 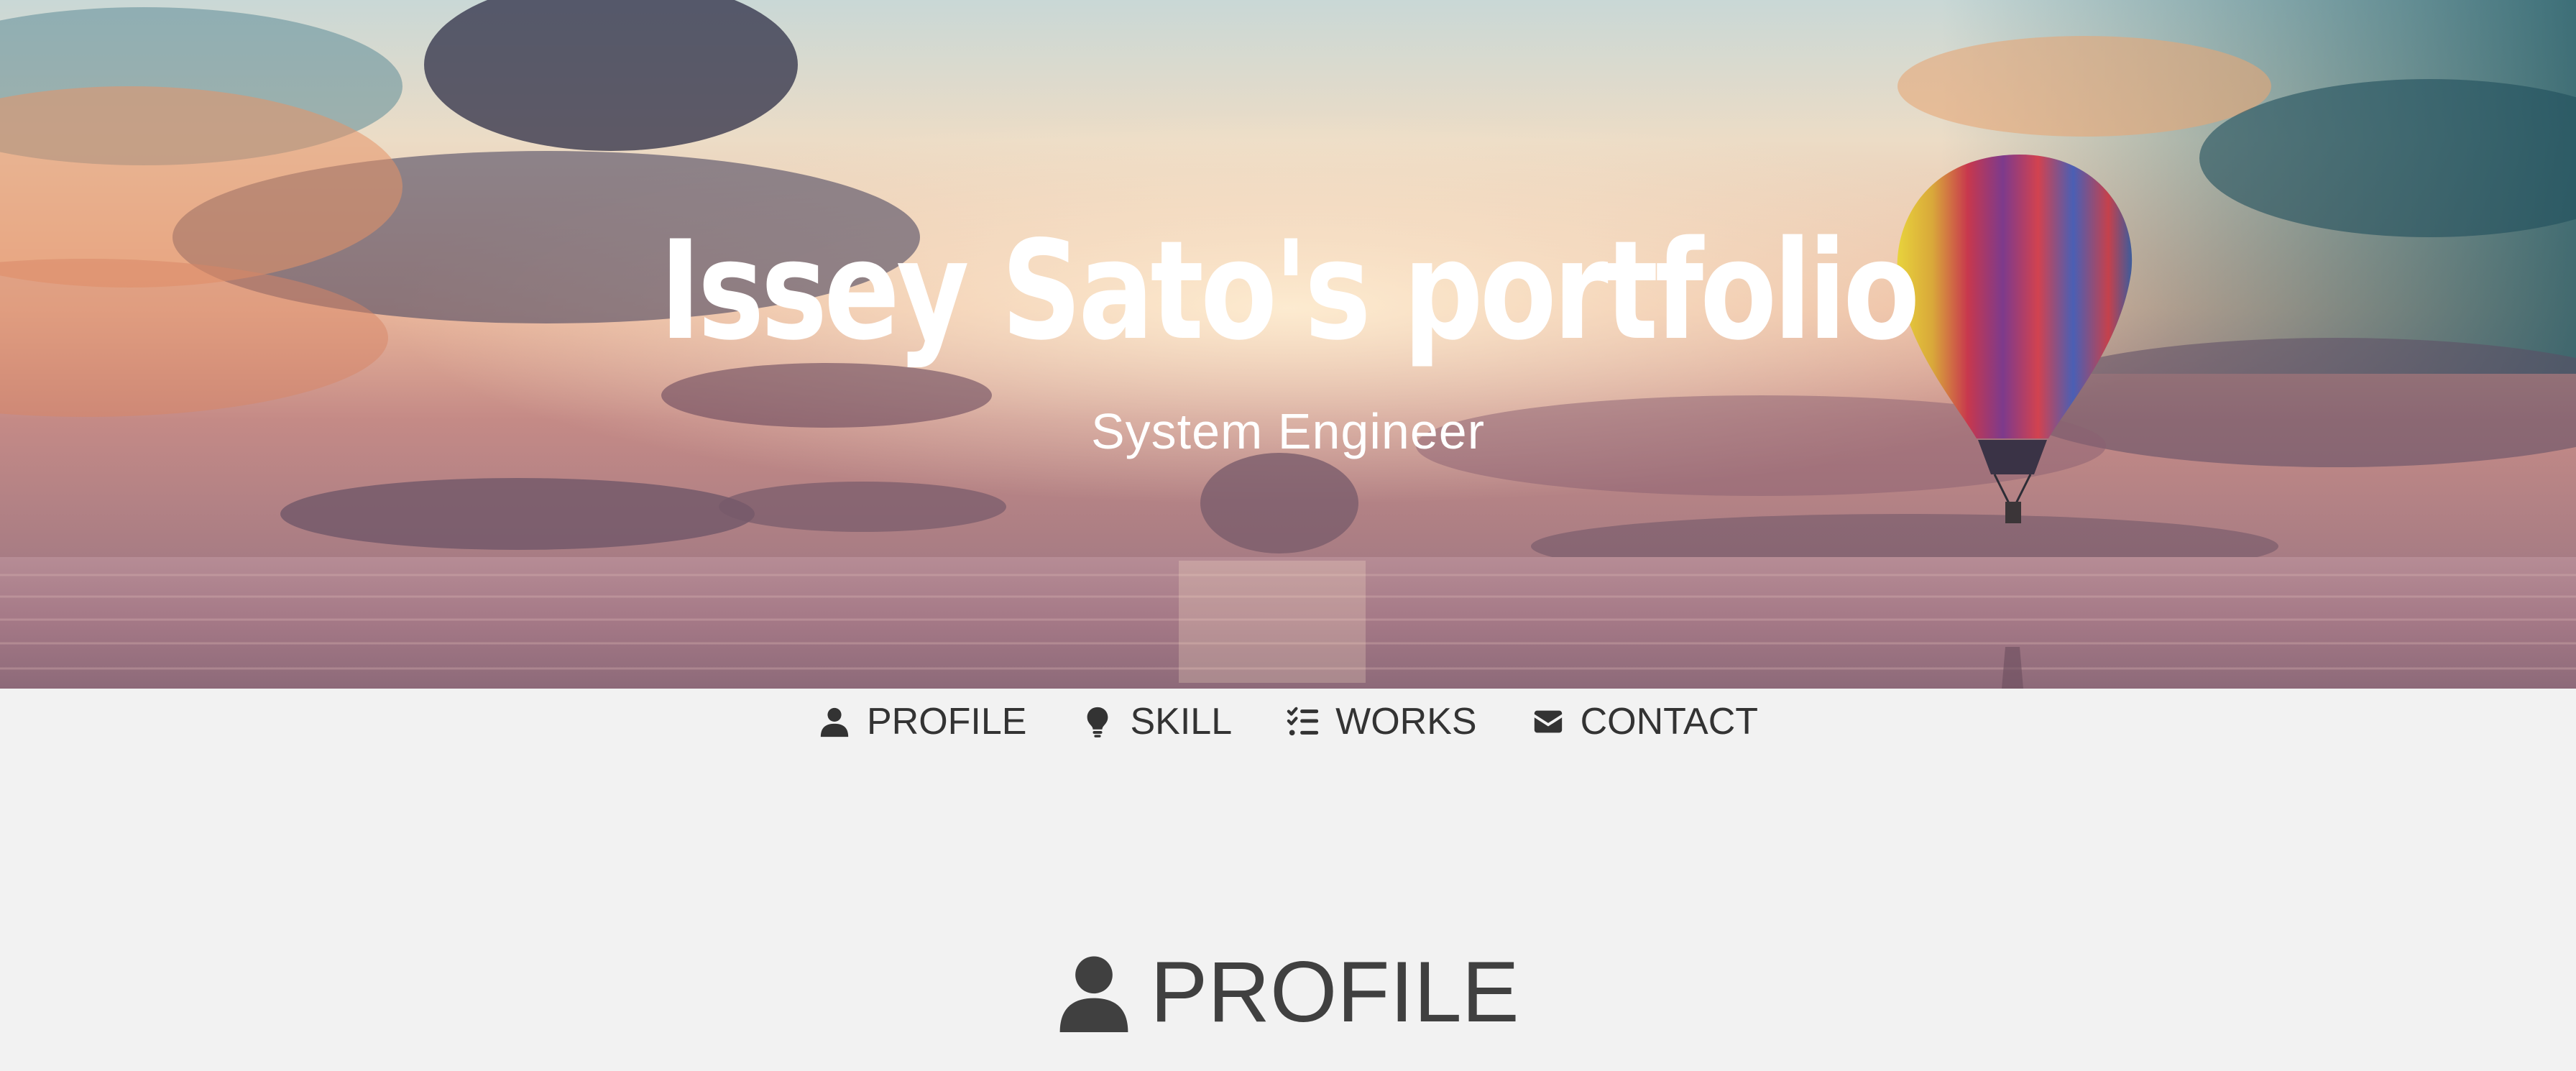 I want to click on nav-item-profile: PROFILE, so click(x=922, y=721).